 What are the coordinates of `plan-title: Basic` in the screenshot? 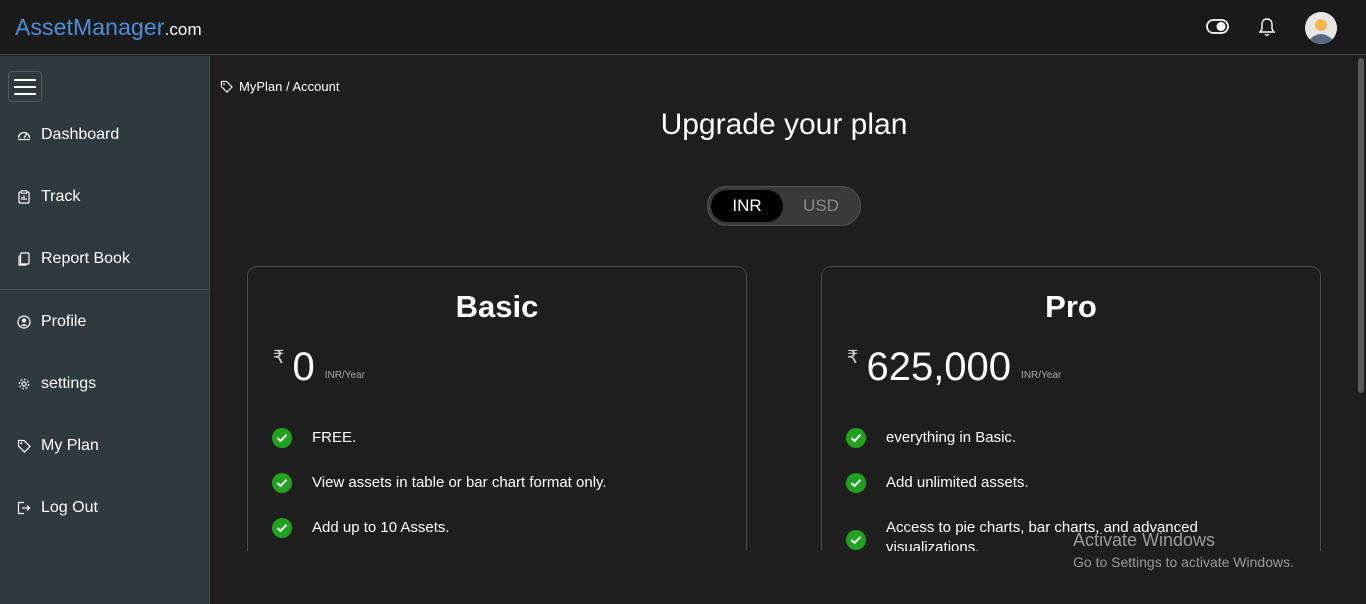 It's located at (497, 306).